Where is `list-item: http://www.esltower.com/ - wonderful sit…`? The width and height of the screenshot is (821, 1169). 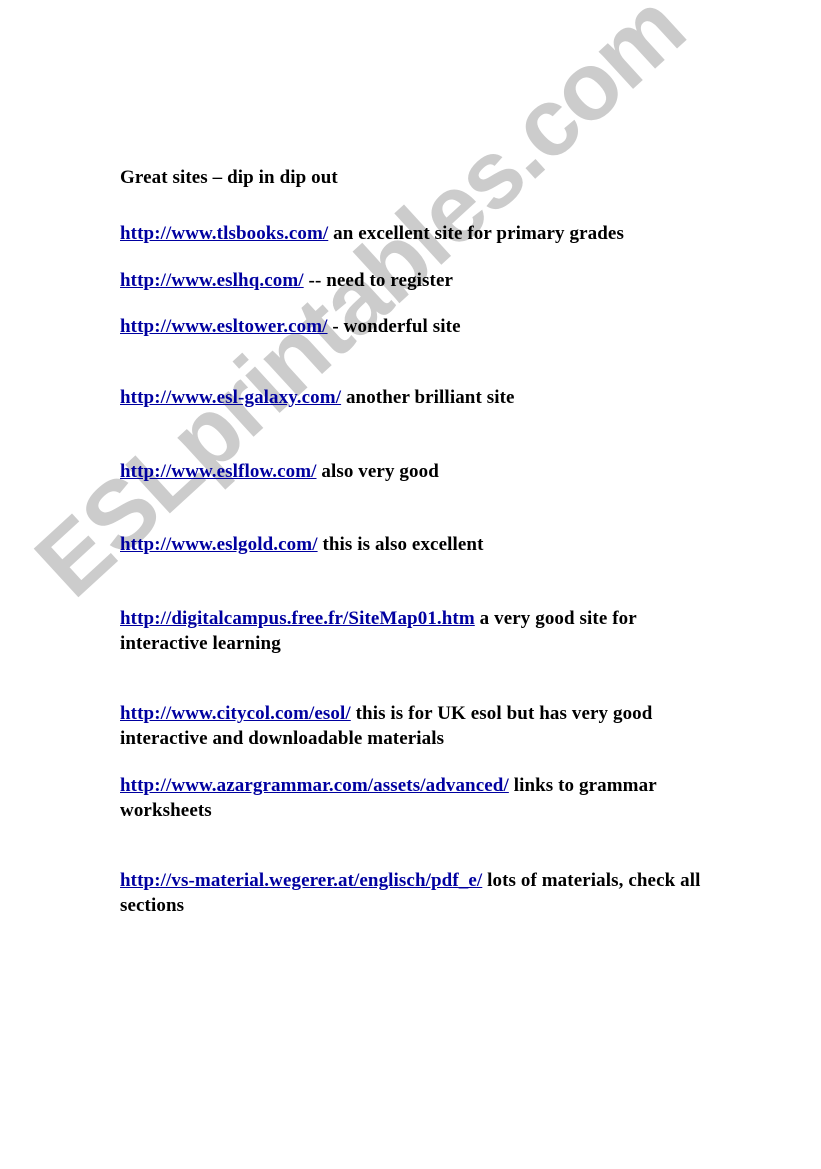
list-item: http://www.esltower.com/ - wonderful sit… is located at coordinates (420, 327).